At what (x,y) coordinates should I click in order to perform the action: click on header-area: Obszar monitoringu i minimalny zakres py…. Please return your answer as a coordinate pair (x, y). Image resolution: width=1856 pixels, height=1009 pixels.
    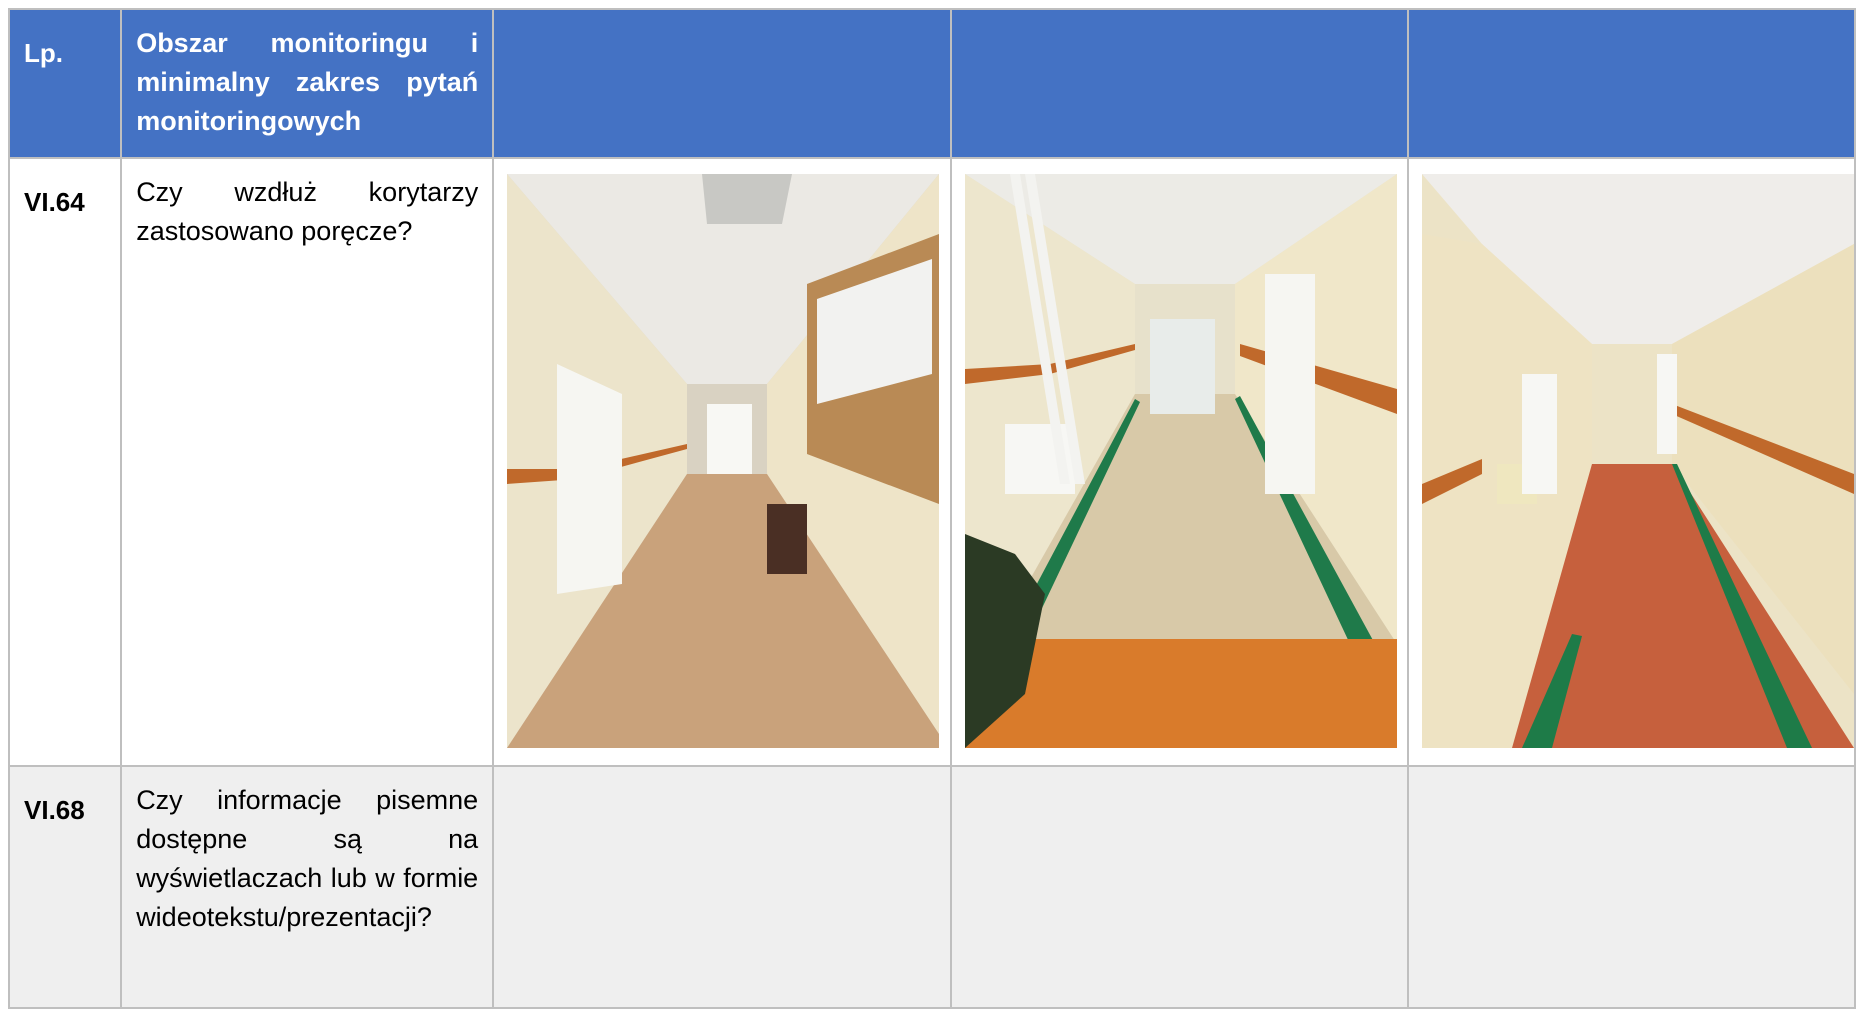
    Looking at the image, I should click on (307, 82).